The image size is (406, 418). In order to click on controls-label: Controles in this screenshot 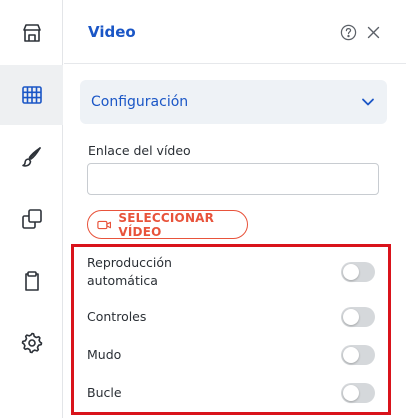, I will do `click(117, 316)`.